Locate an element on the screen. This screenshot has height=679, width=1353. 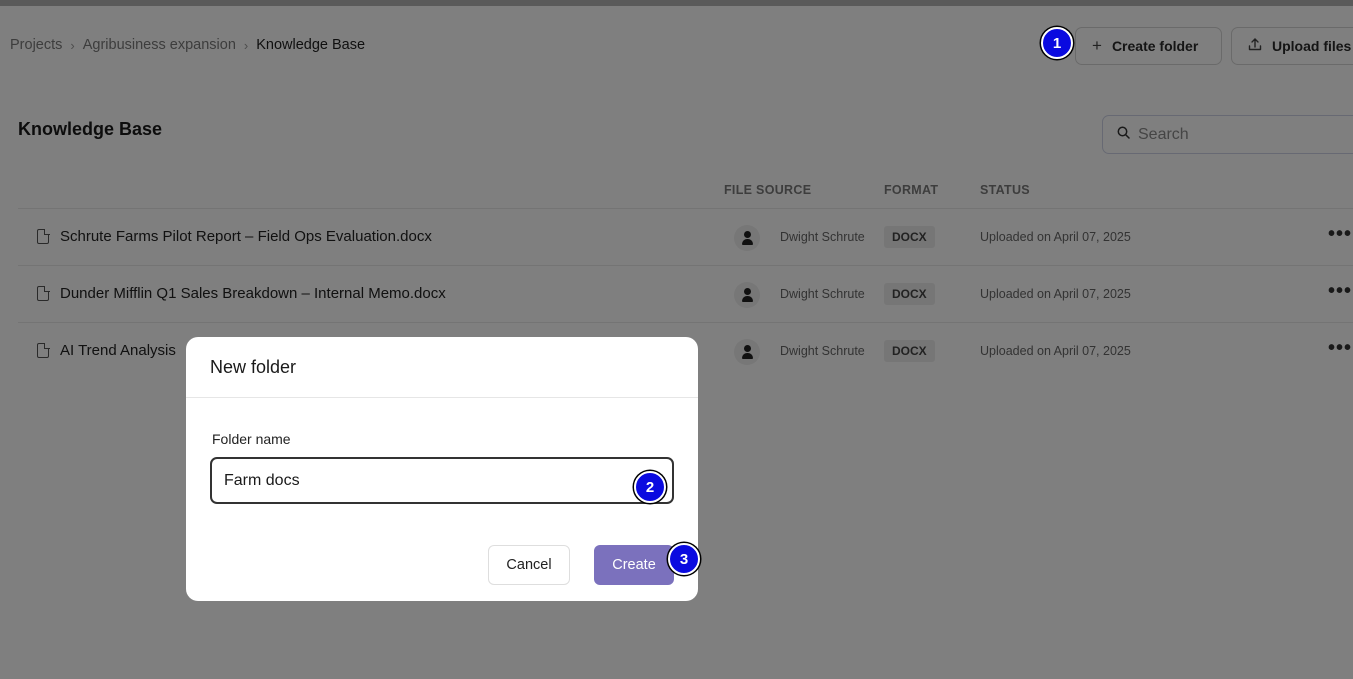
dialog-divider is located at coordinates (442, 397).